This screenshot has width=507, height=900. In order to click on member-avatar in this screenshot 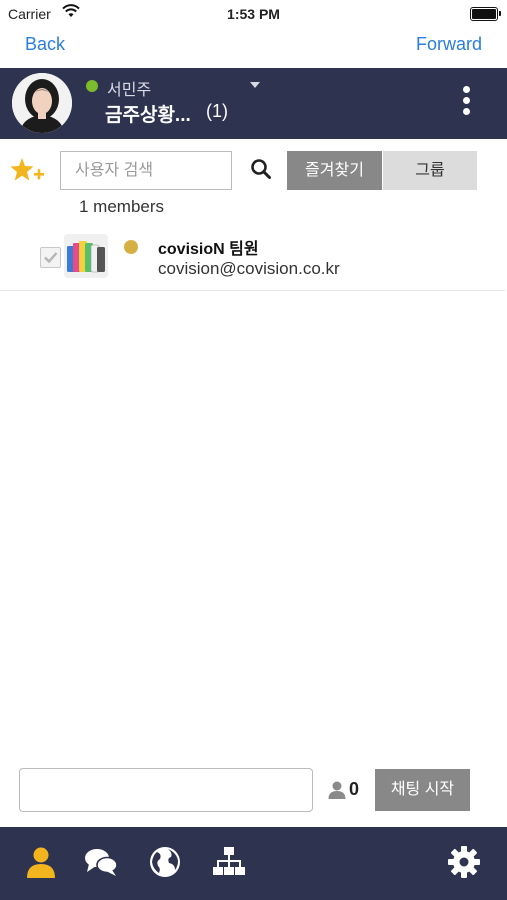, I will do `click(86, 256)`.